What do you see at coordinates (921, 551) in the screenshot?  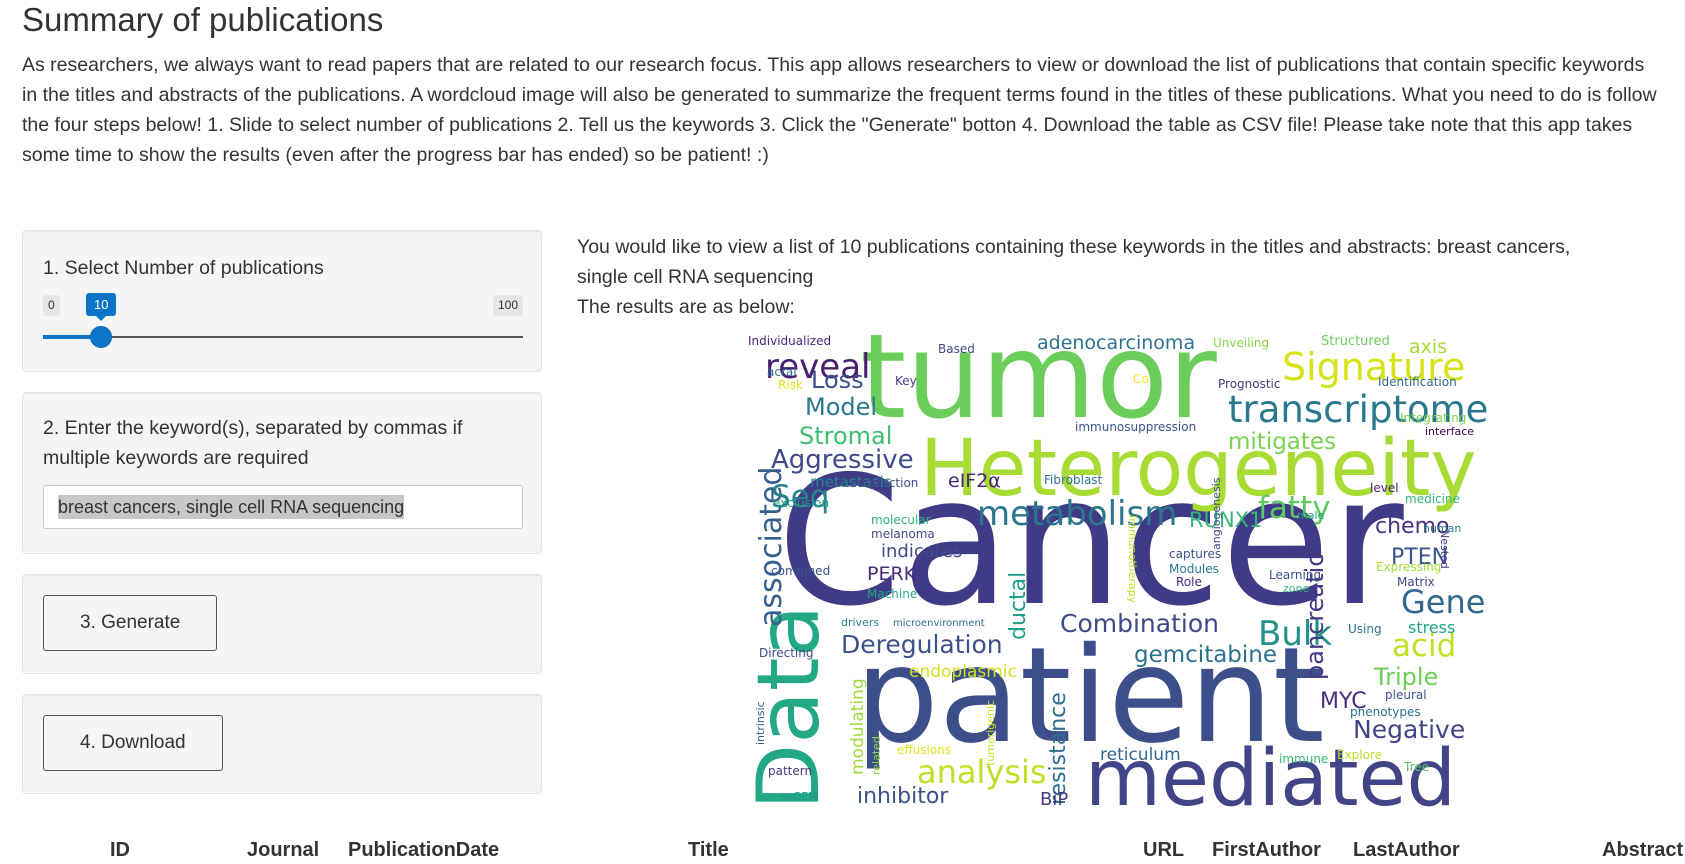 I see `wordcloud-word-indicates: indicates` at bounding box center [921, 551].